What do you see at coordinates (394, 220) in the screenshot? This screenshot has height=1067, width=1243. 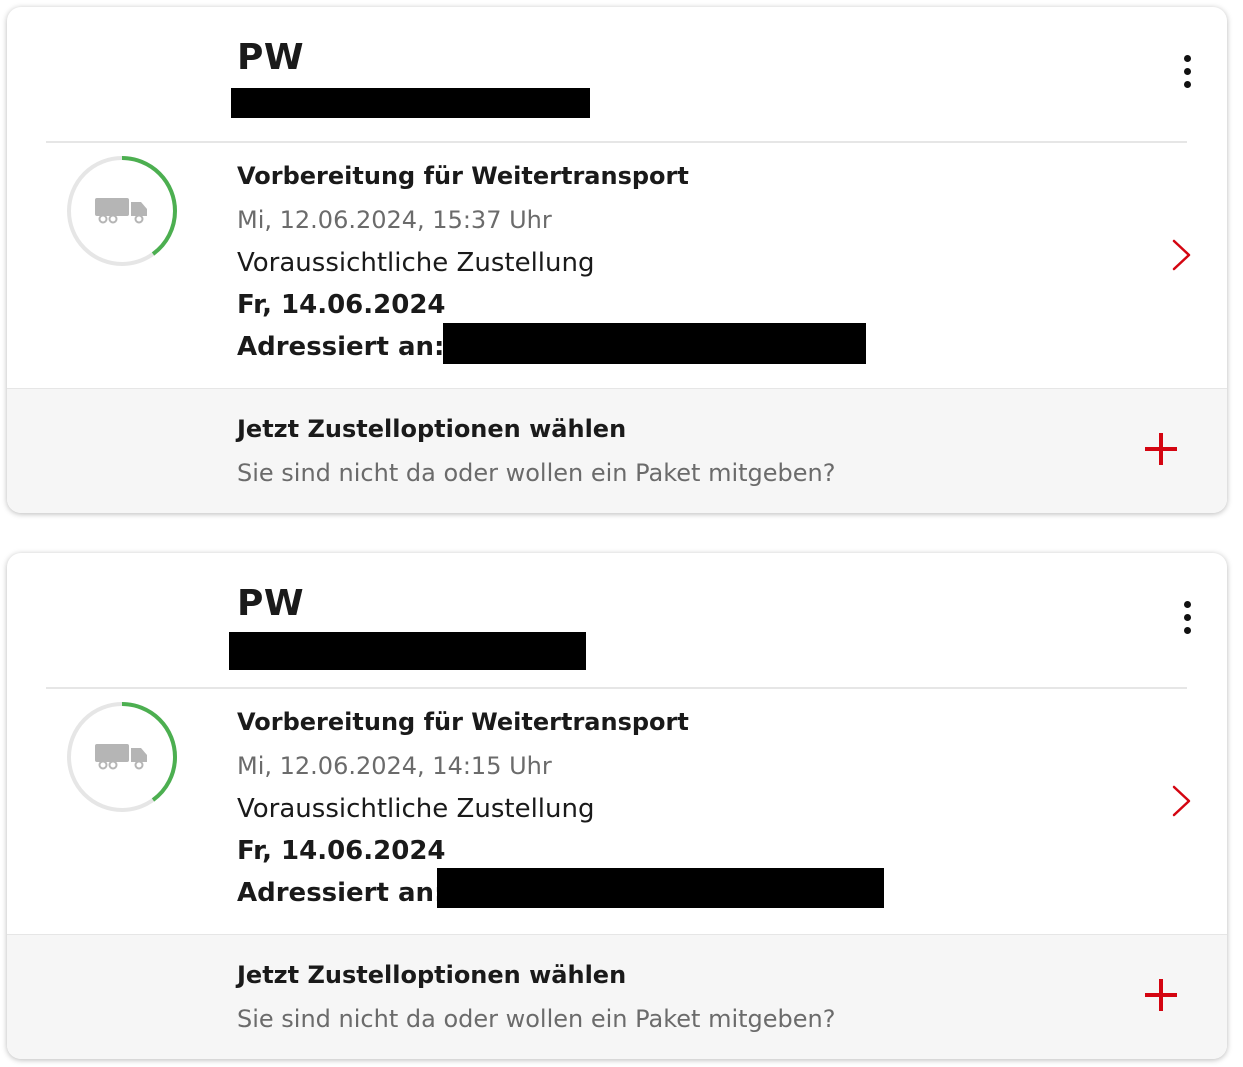 I see `status-timestamp: Mi, 12.06.2024, 15:37 Uhr` at bounding box center [394, 220].